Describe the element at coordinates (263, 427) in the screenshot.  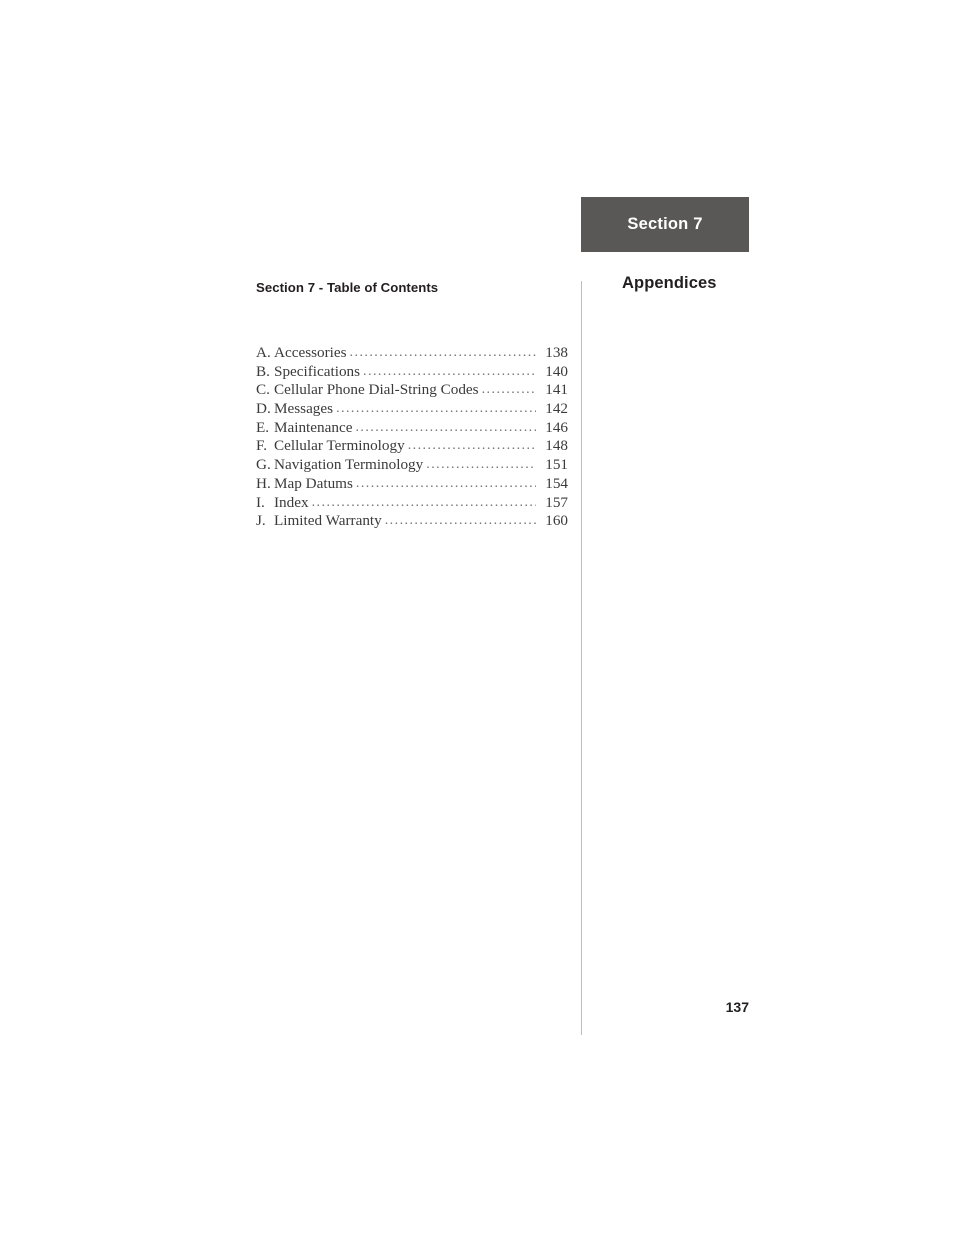
I see `toc-entry-letter: E.` at that location.